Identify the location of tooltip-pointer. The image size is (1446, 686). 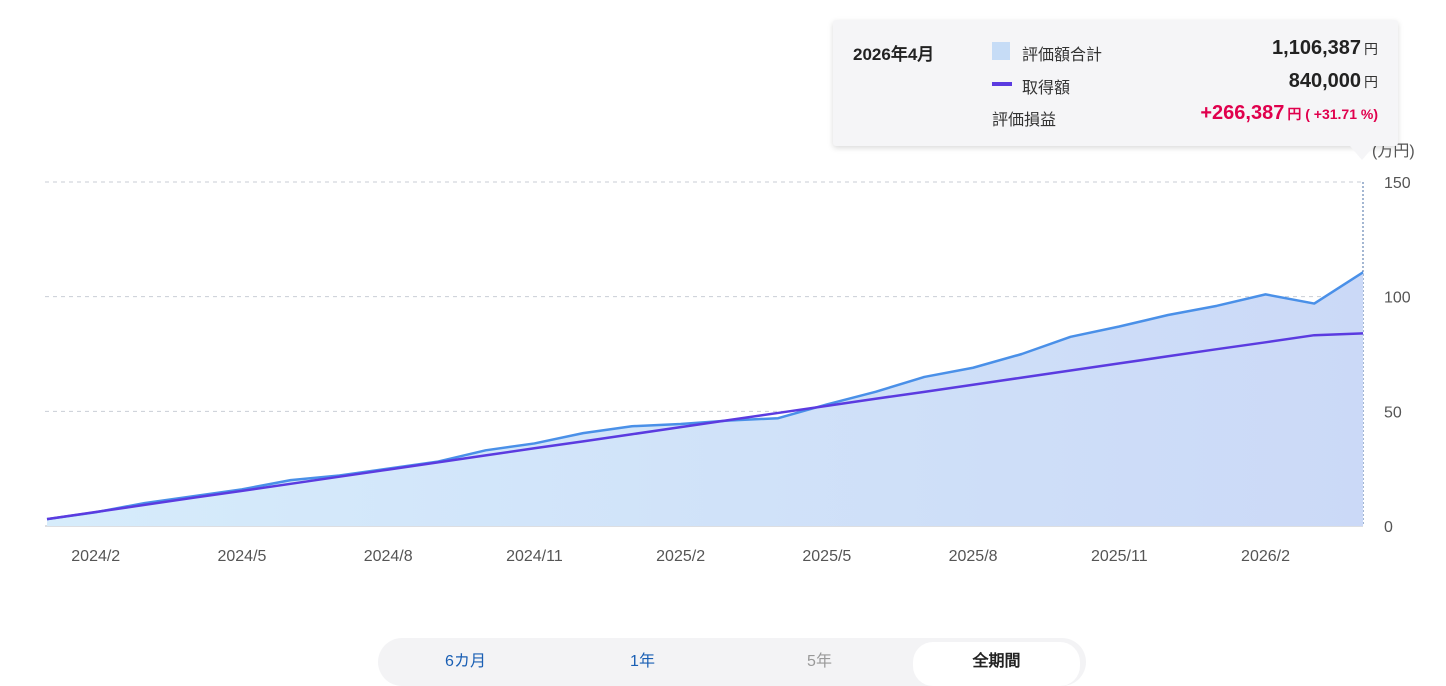
(1362, 153).